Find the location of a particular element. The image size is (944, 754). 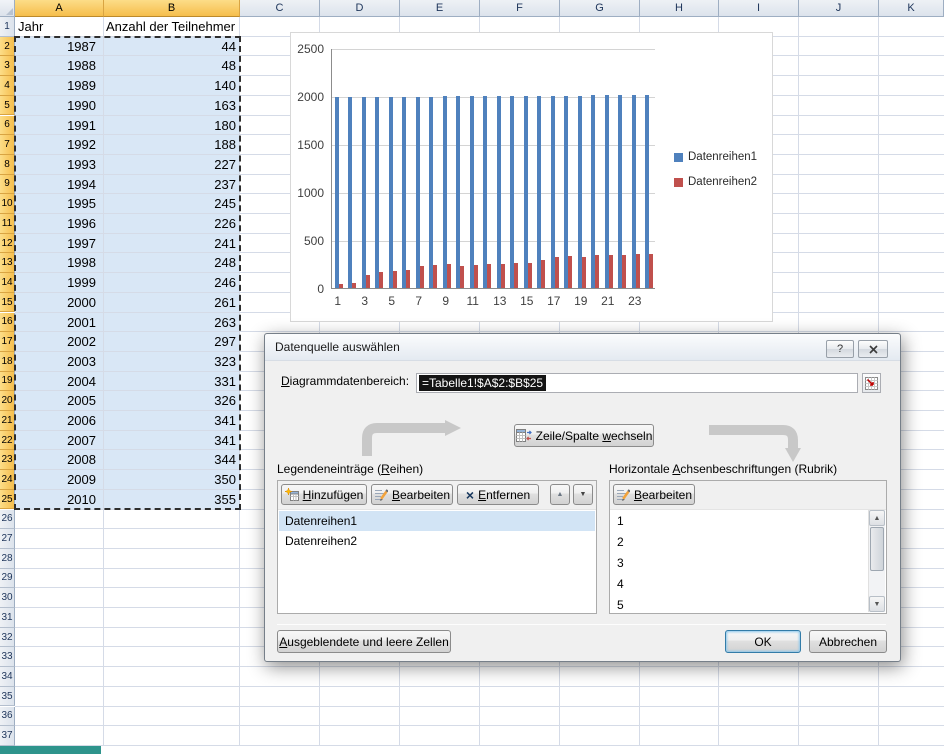

row-header-1: 1 is located at coordinates (7, 27).